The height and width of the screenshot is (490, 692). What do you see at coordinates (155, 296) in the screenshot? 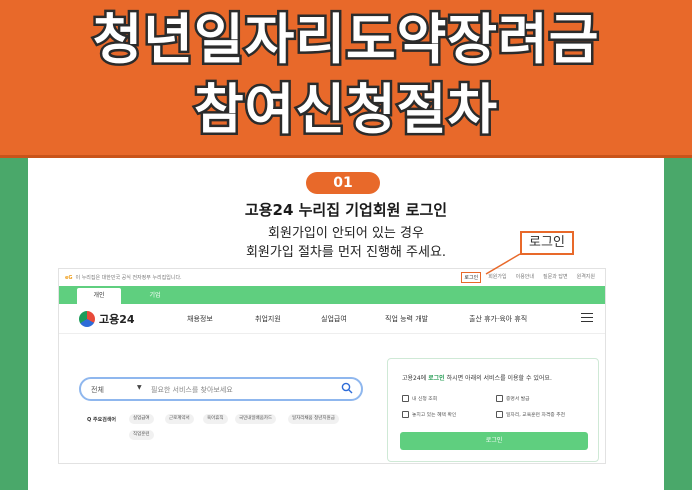
I see `tab-business: 기업` at bounding box center [155, 296].